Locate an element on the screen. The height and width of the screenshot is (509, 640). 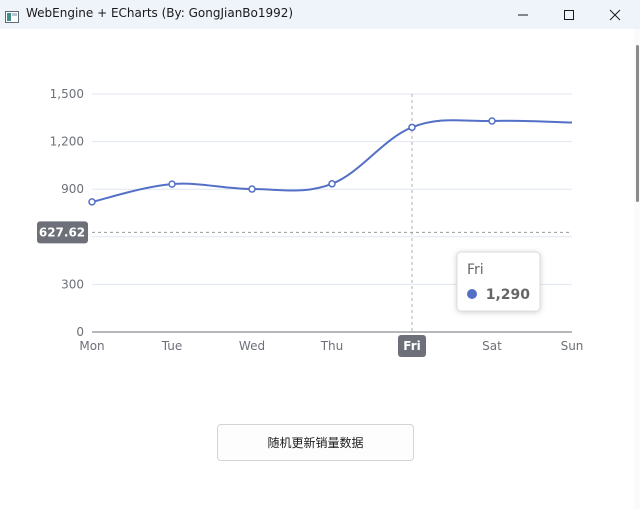
window-title: WebEngine + ECharts (By: GongJianBo1992) is located at coordinates (160, 13).